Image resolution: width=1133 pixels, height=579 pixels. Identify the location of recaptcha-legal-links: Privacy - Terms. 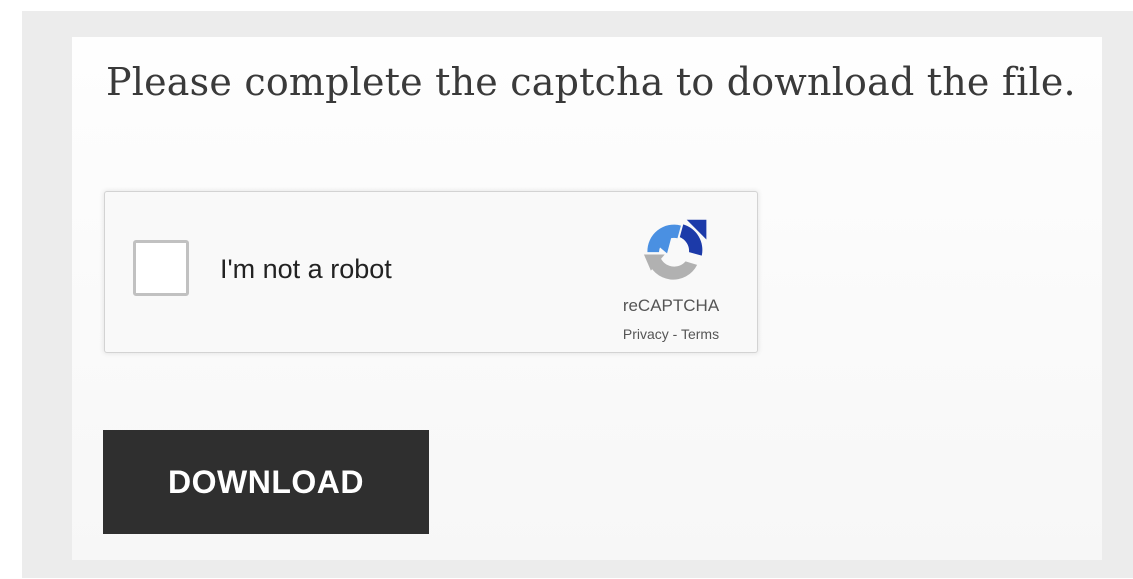
(671, 334).